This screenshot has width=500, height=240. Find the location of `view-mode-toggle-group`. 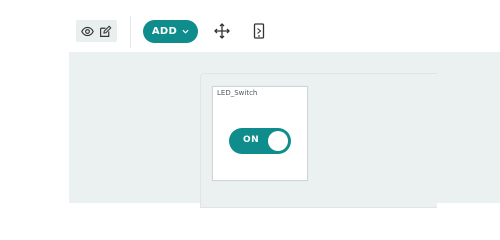

view-mode-toggle-group is located at coordinates (96, 31).